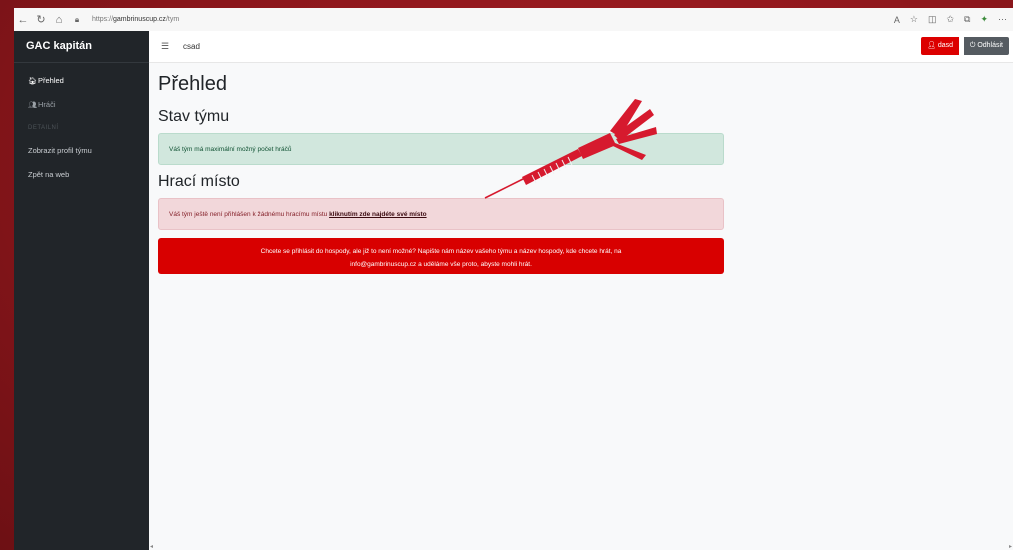 This screenshot has height=550, width=1013. Describe the element at coordinates (151, 546) in the screenshot. I see `scroll-left-icon: ◂` at that location.